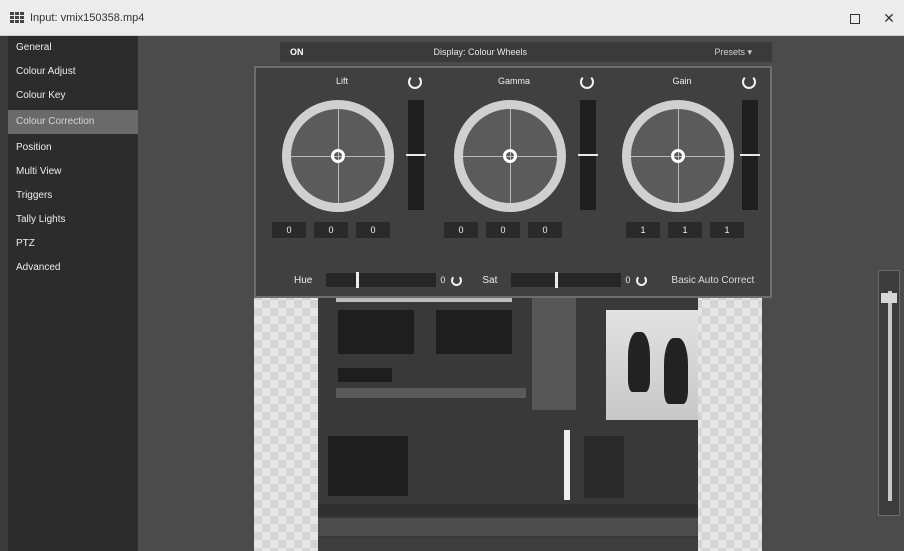  Describe the element at coordinates (73, 268) in the screenshot. I see `sidebar-item-advanced: Advanced` at that location.